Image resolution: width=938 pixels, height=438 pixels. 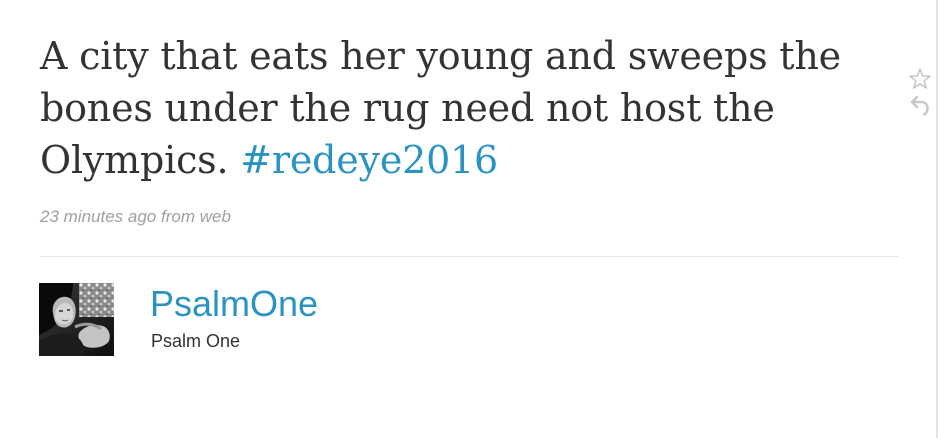 I want to click on star-outline-graphic, so click(x=920, y=78).